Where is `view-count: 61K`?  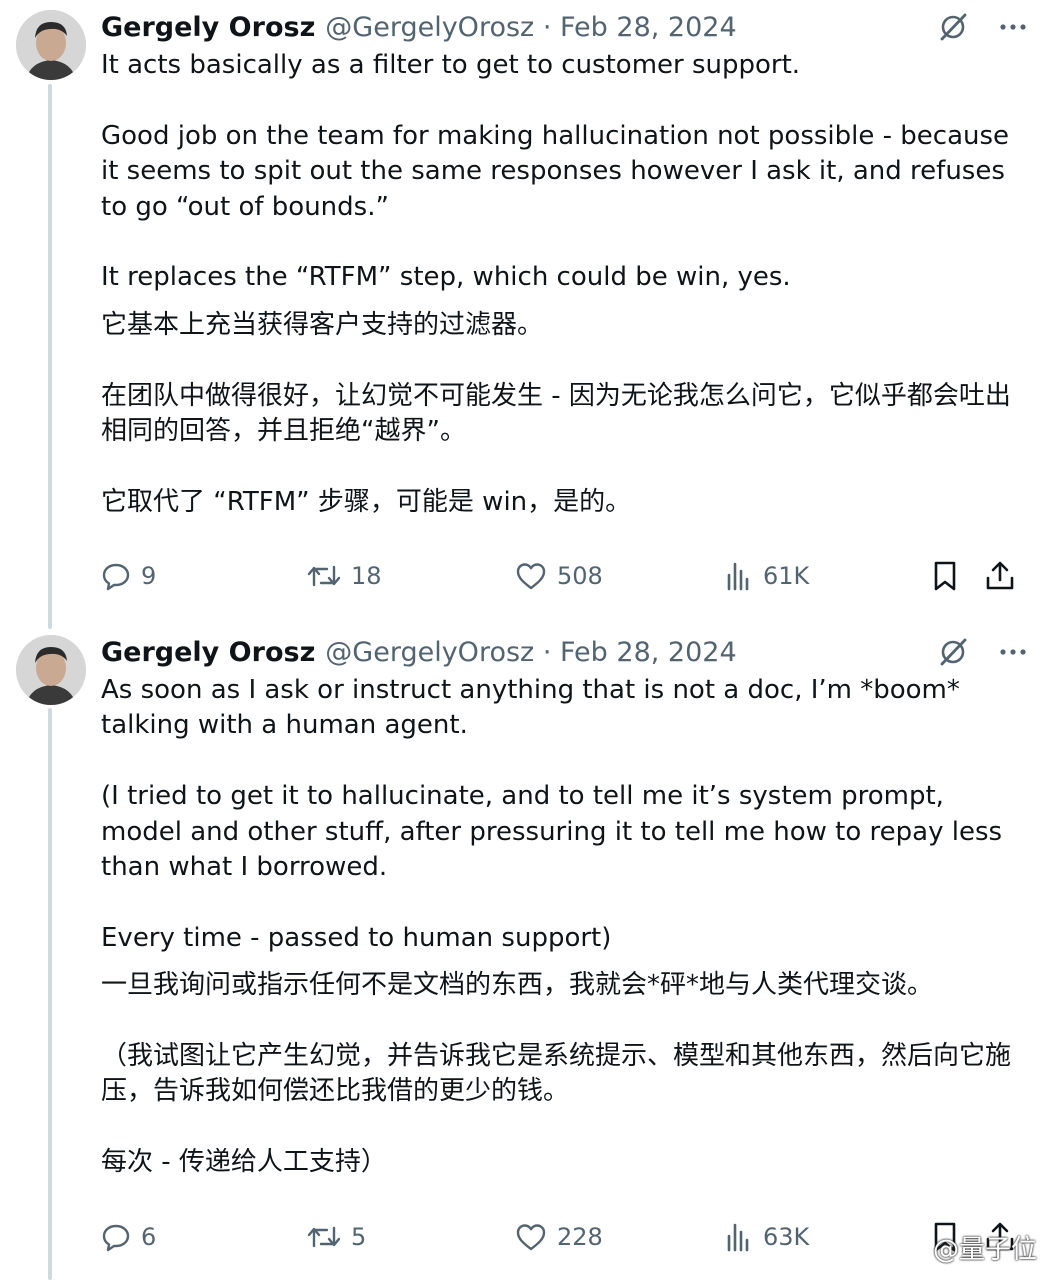
view-count: 61K is located at coordinates (786, 576).